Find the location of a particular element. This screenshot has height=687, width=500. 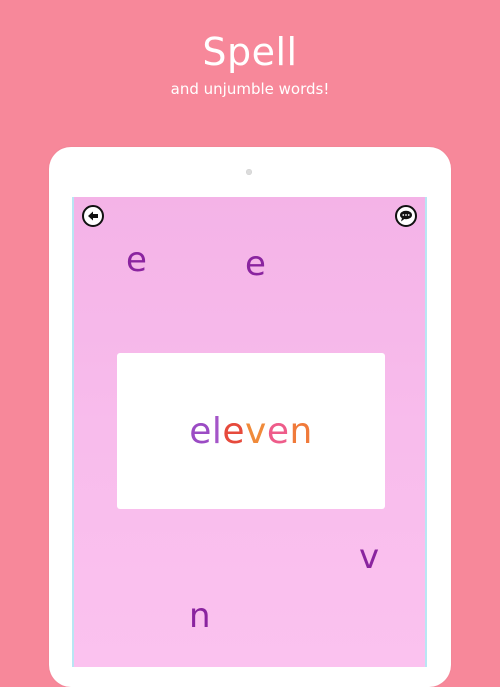

word-card: eleven is located at coordinates (251, 431).